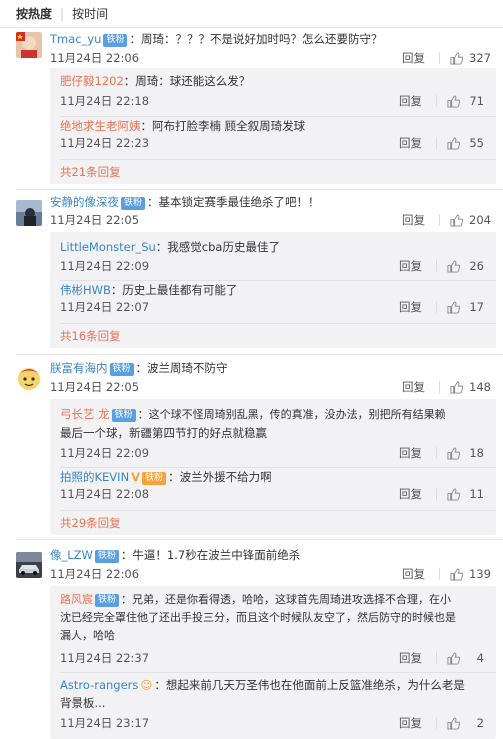  I want to click on comment-username: 朕富有海内, so click(79, 368).